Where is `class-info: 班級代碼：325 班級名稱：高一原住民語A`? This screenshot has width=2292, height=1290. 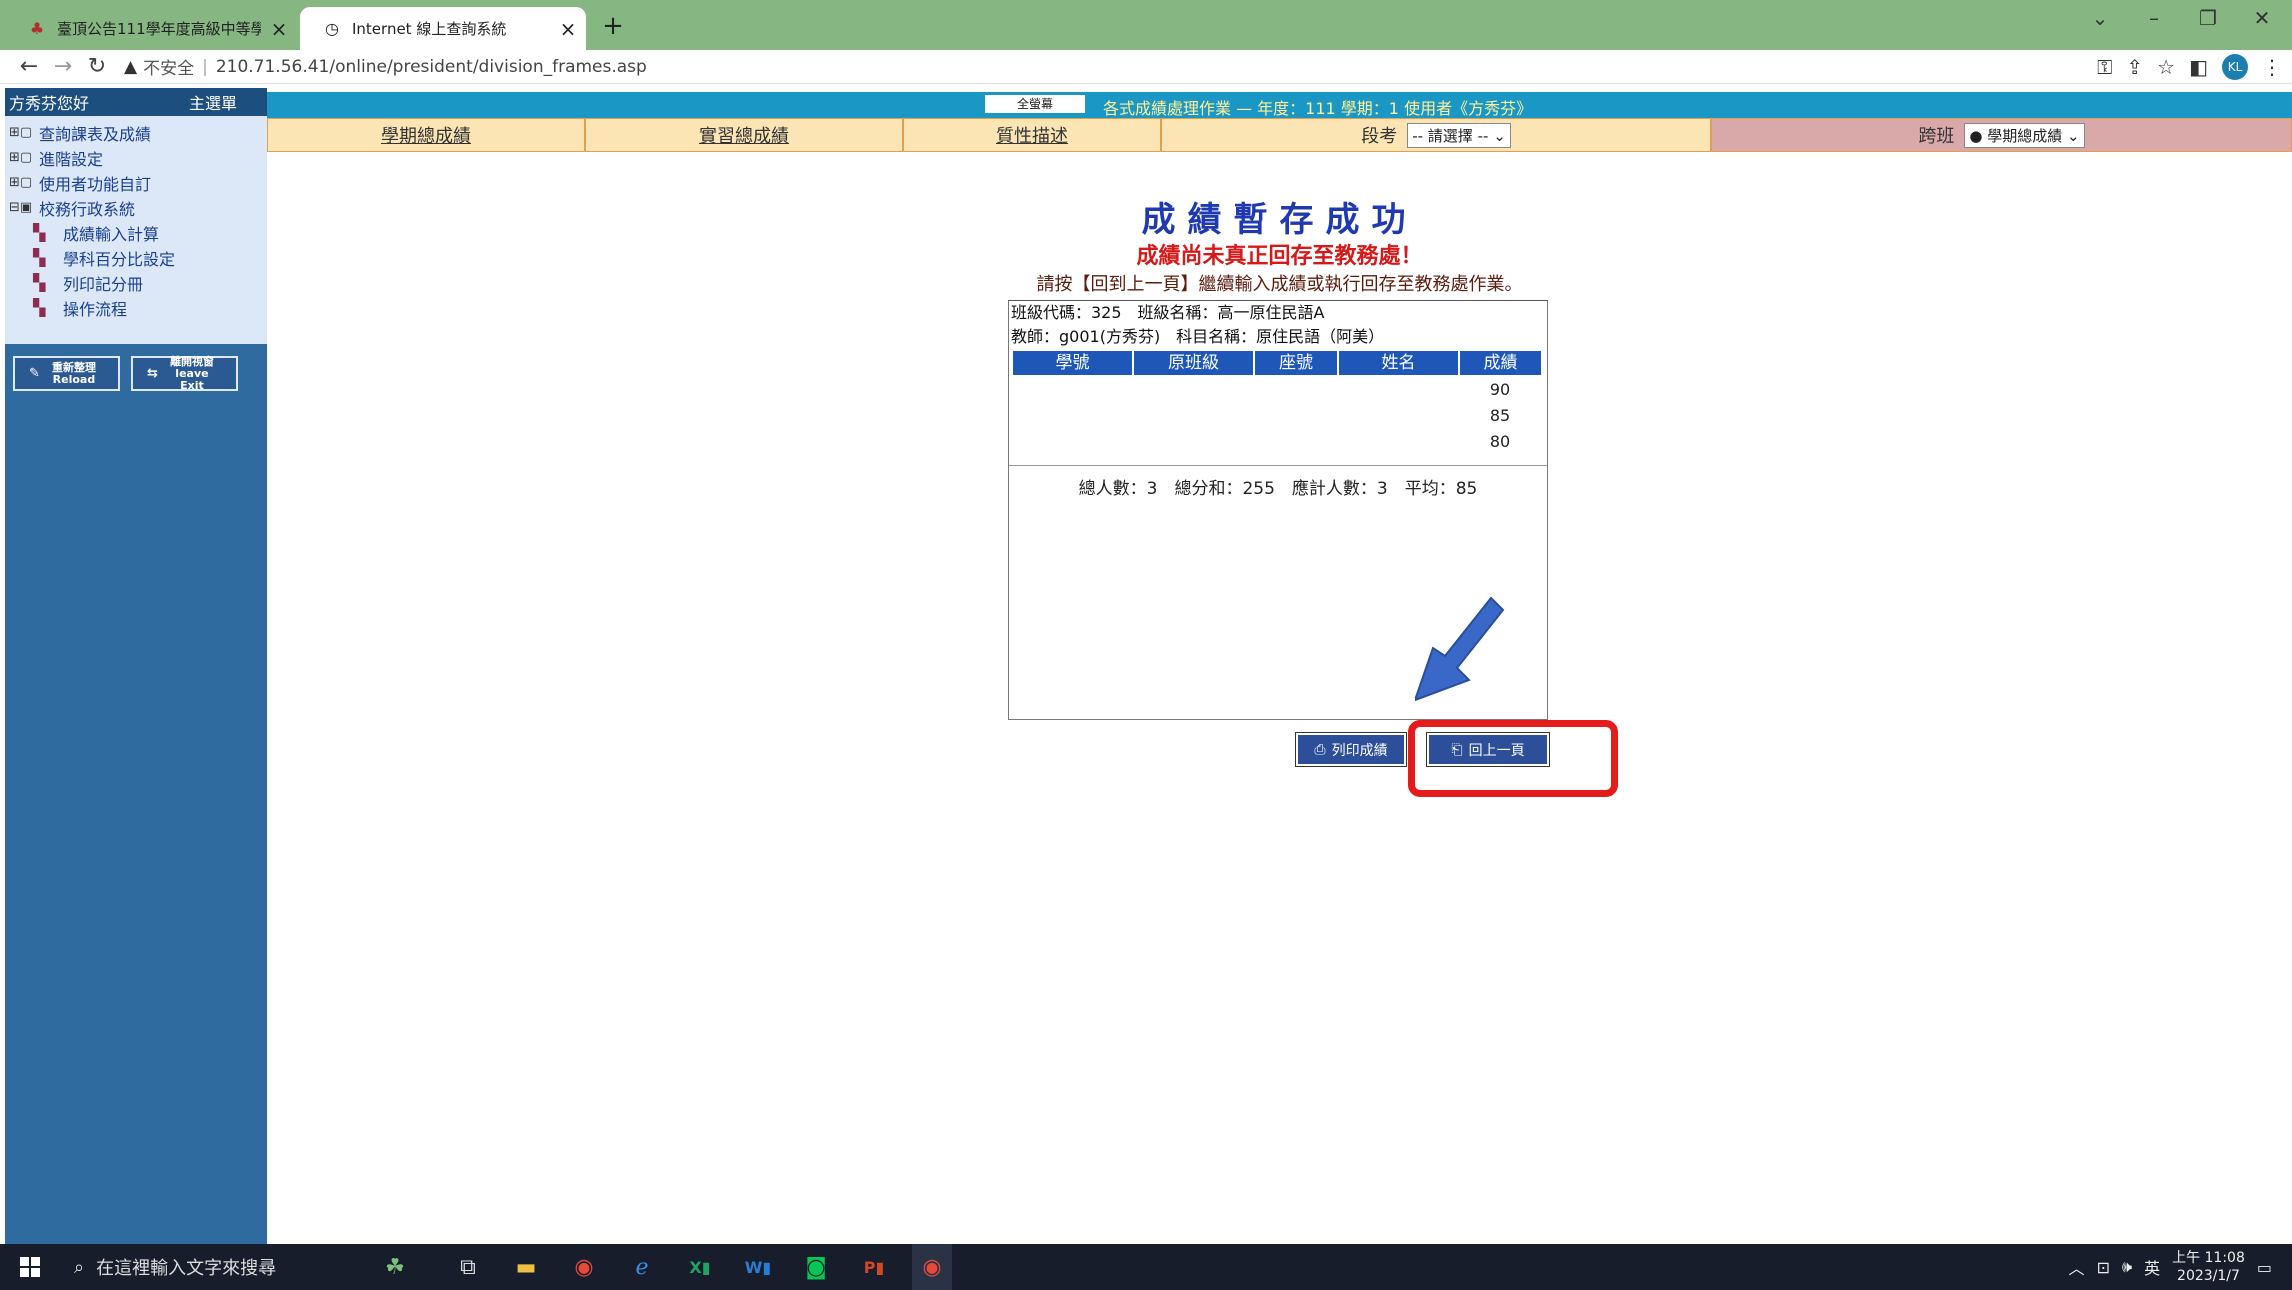
class-info: 班級代碼：325 班級名稱：高一原住民語A is located at coordinates (1168, 312).